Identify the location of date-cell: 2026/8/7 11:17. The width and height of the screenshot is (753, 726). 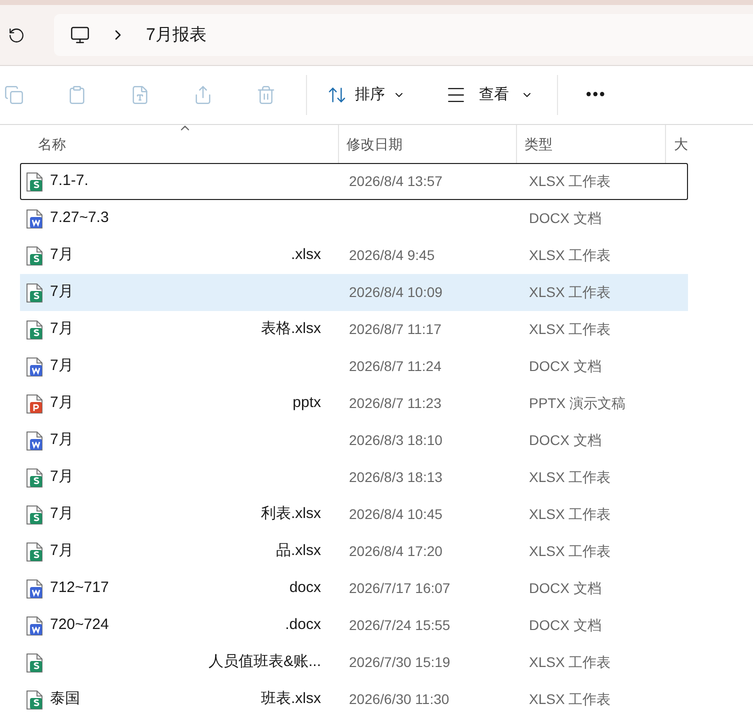
(395, 329).